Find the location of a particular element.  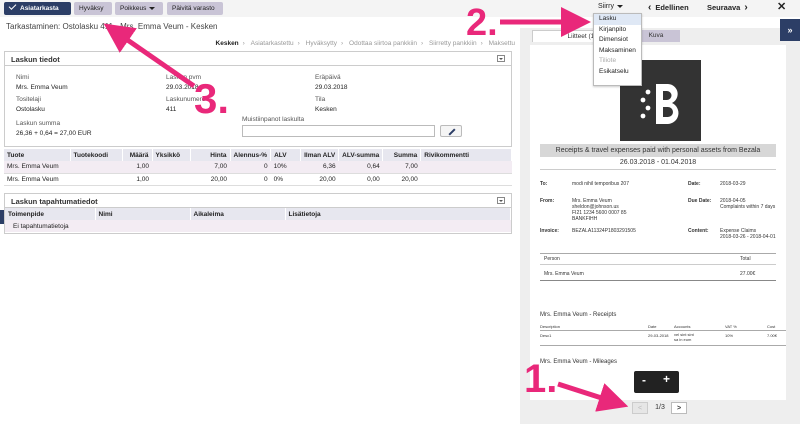

annotation-1: 1. is located at coordinates (541, 379).